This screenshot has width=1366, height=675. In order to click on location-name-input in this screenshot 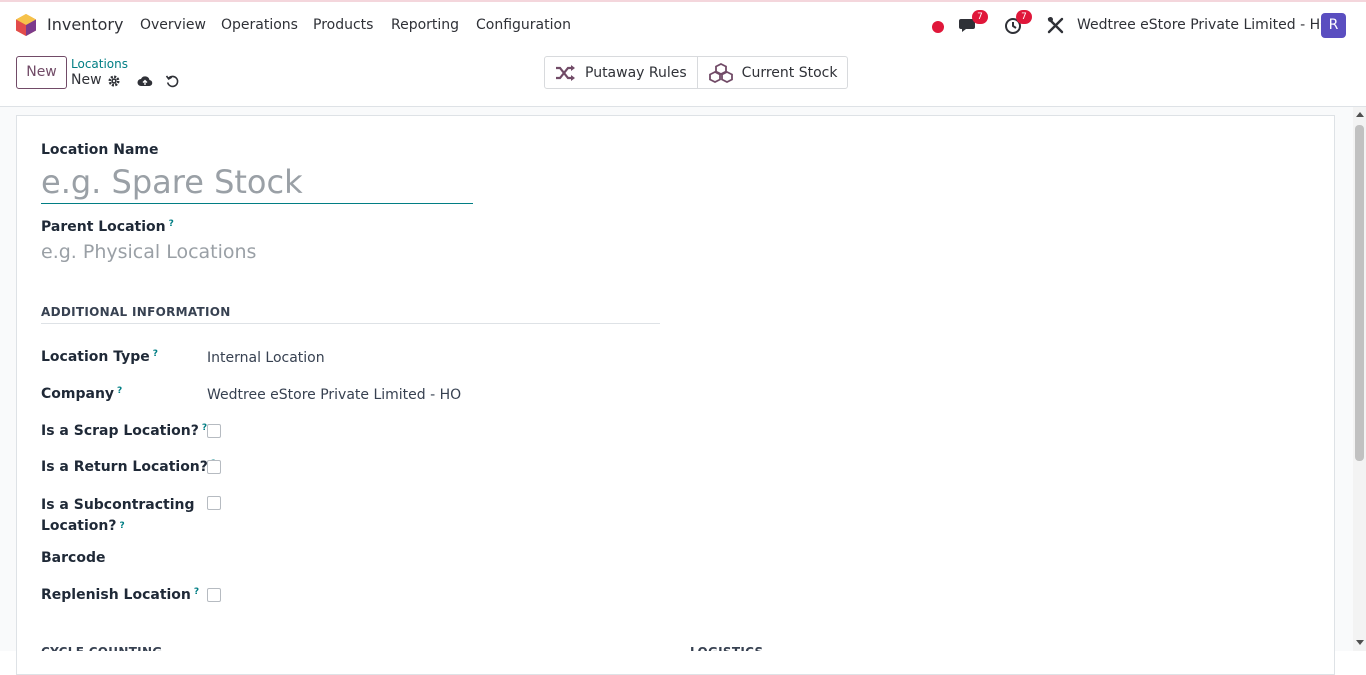, I will do `click(257, 182)`.